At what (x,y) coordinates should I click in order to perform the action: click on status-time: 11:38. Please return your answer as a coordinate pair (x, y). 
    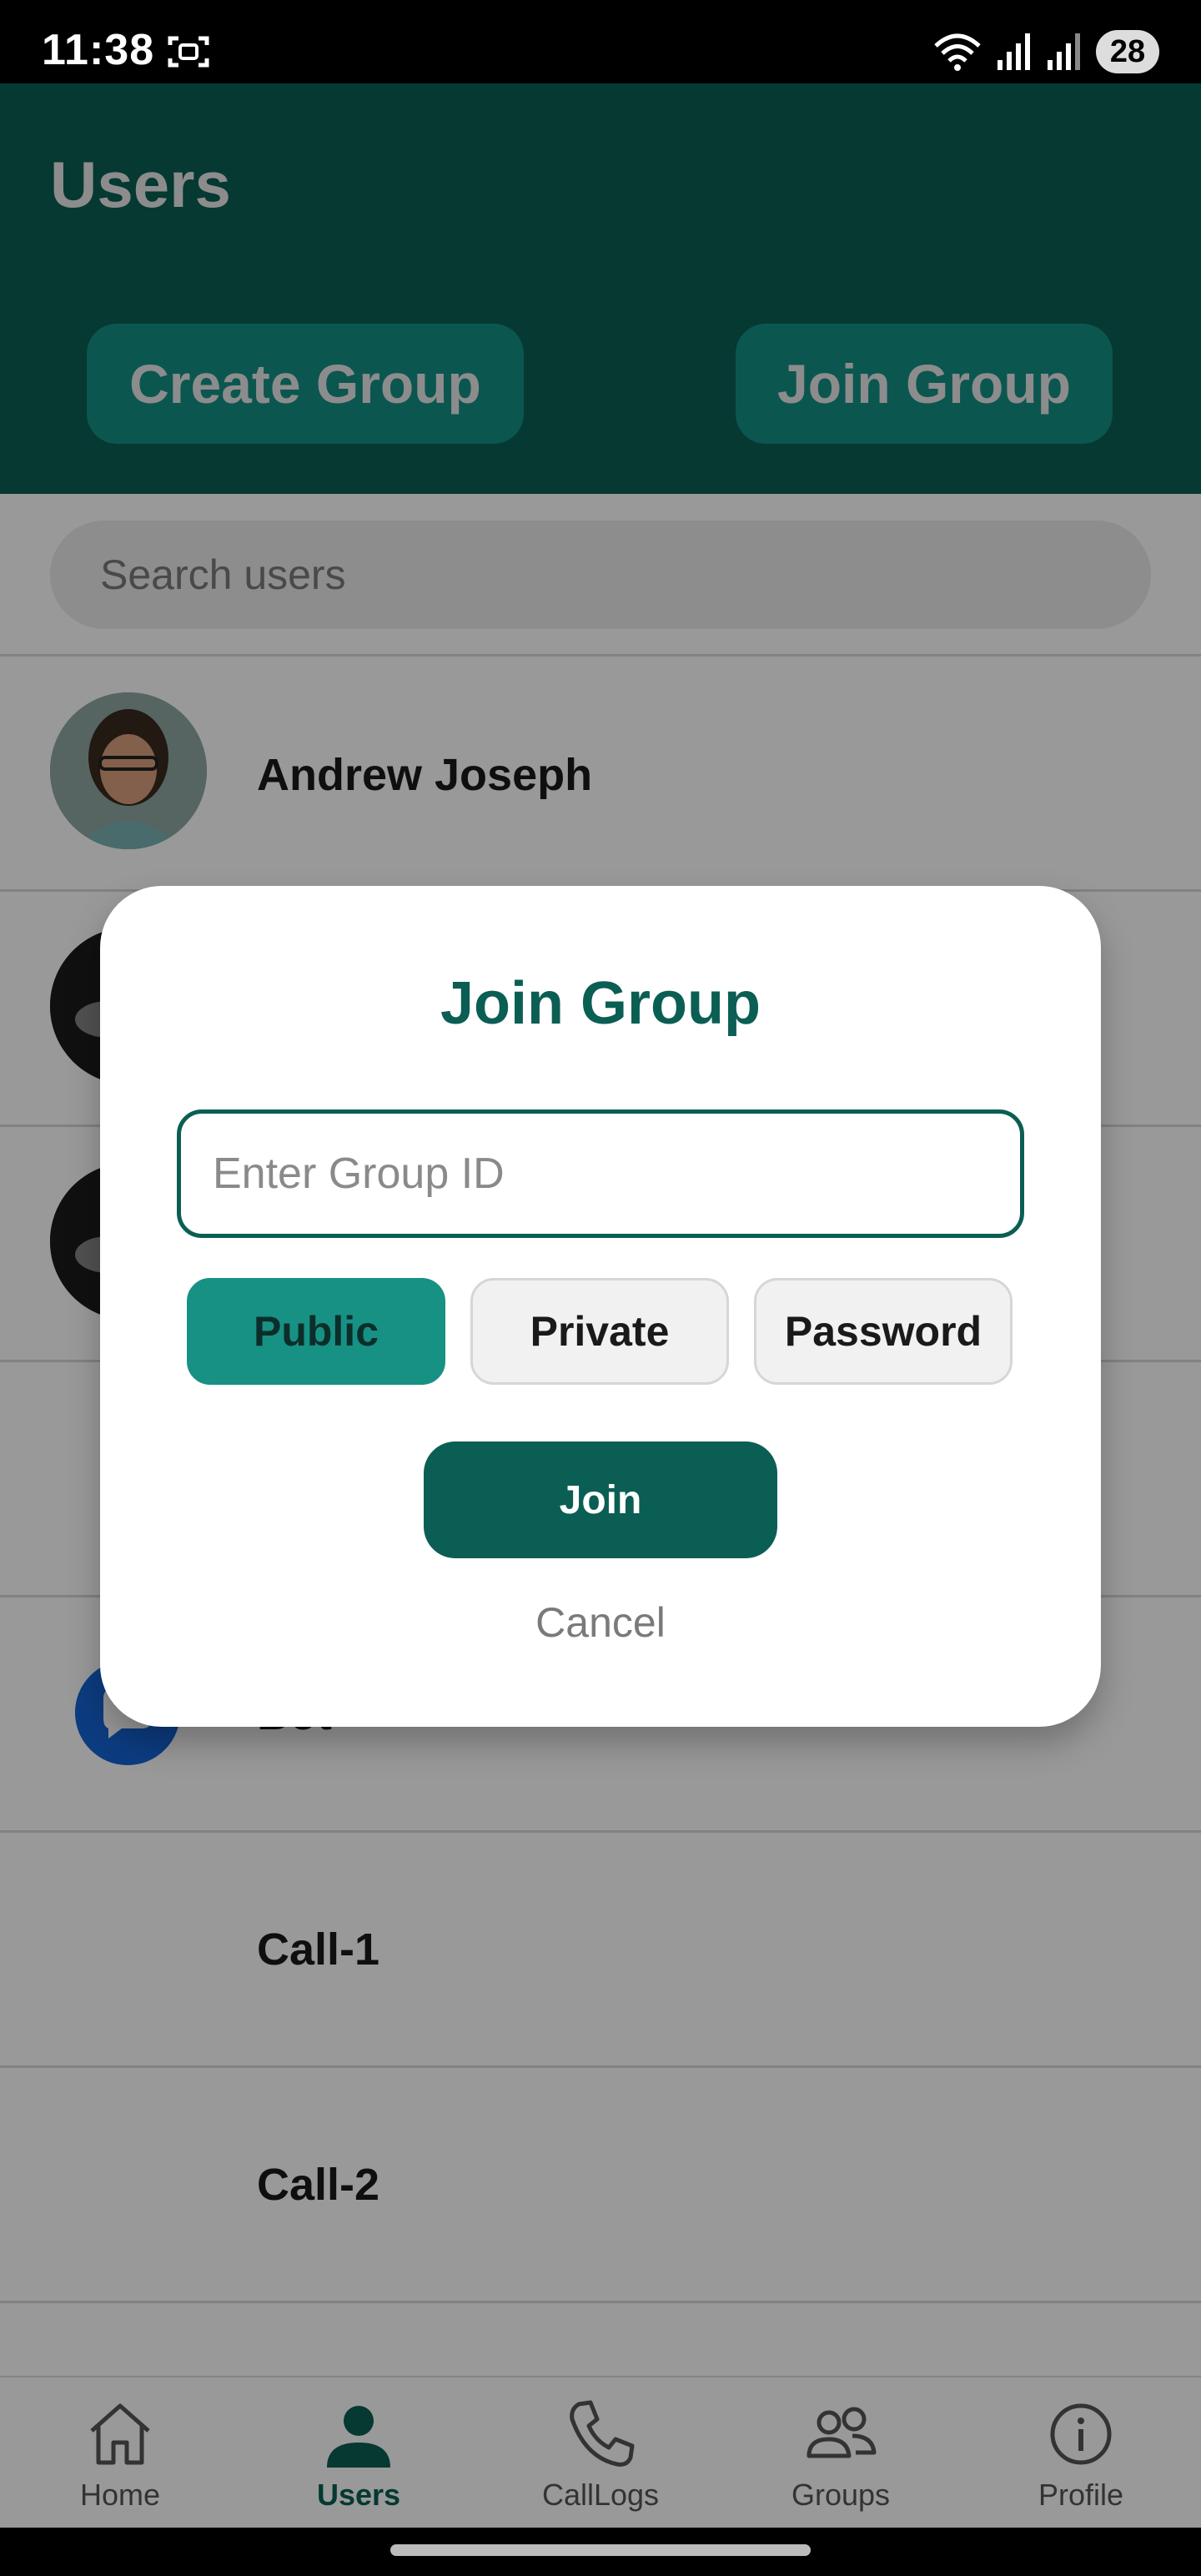
    Looking at the image, I should click on (98, 50).